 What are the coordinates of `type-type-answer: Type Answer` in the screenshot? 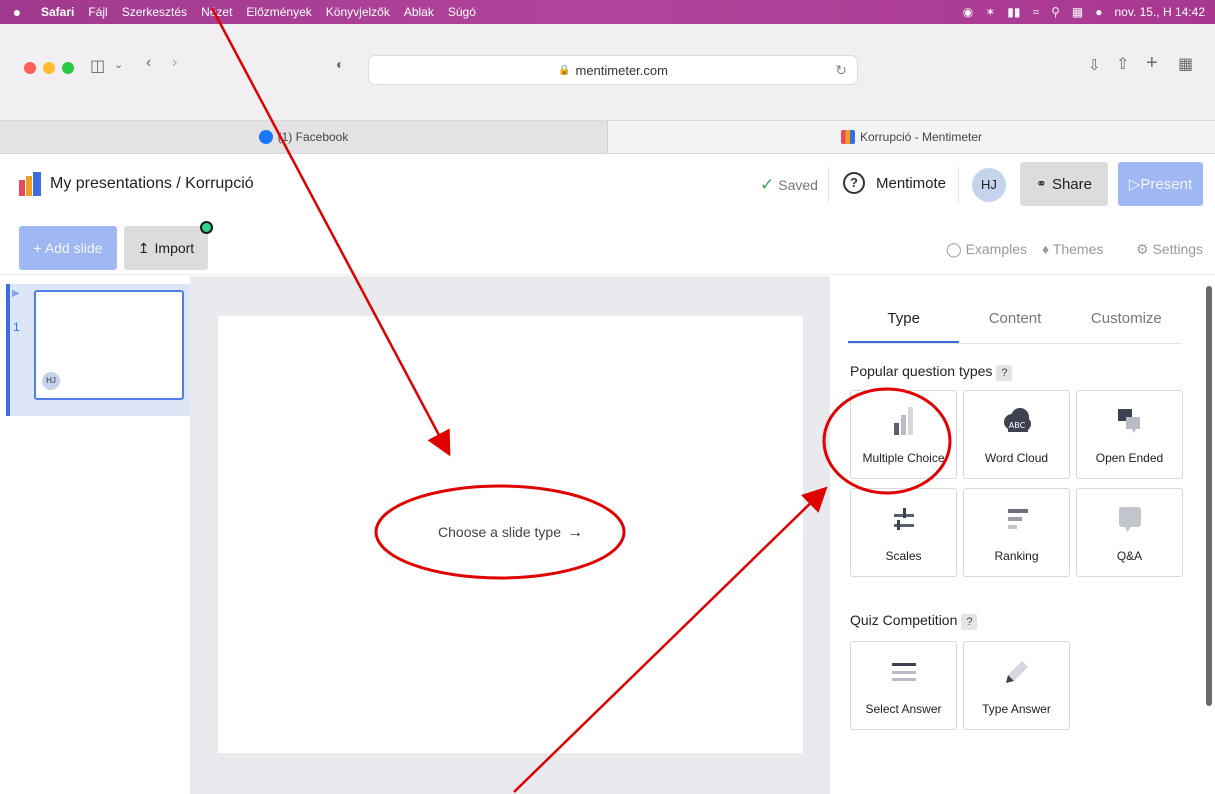 It's located at (1016, 685).